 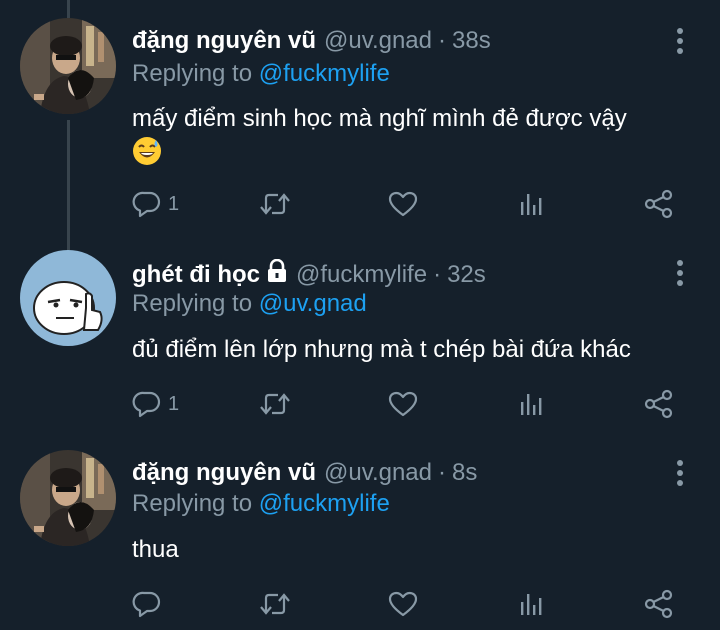 What do you see at coordinates (147, 156) in the screenshot?
I see `sweat-smile-emoji` at bounding box center [147, 156].